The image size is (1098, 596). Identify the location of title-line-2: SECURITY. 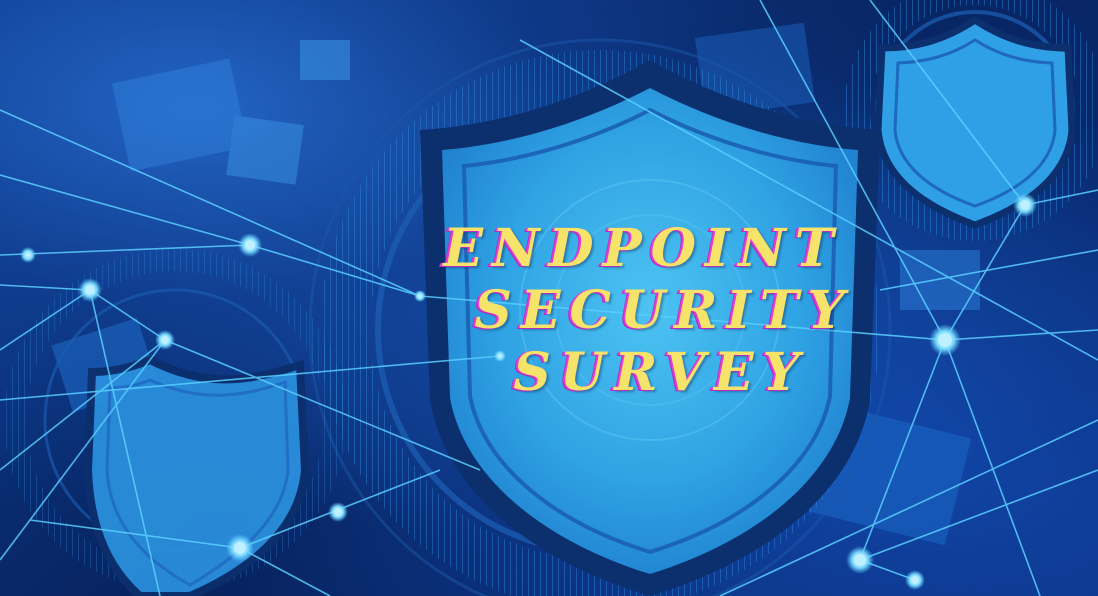
(664, 310).